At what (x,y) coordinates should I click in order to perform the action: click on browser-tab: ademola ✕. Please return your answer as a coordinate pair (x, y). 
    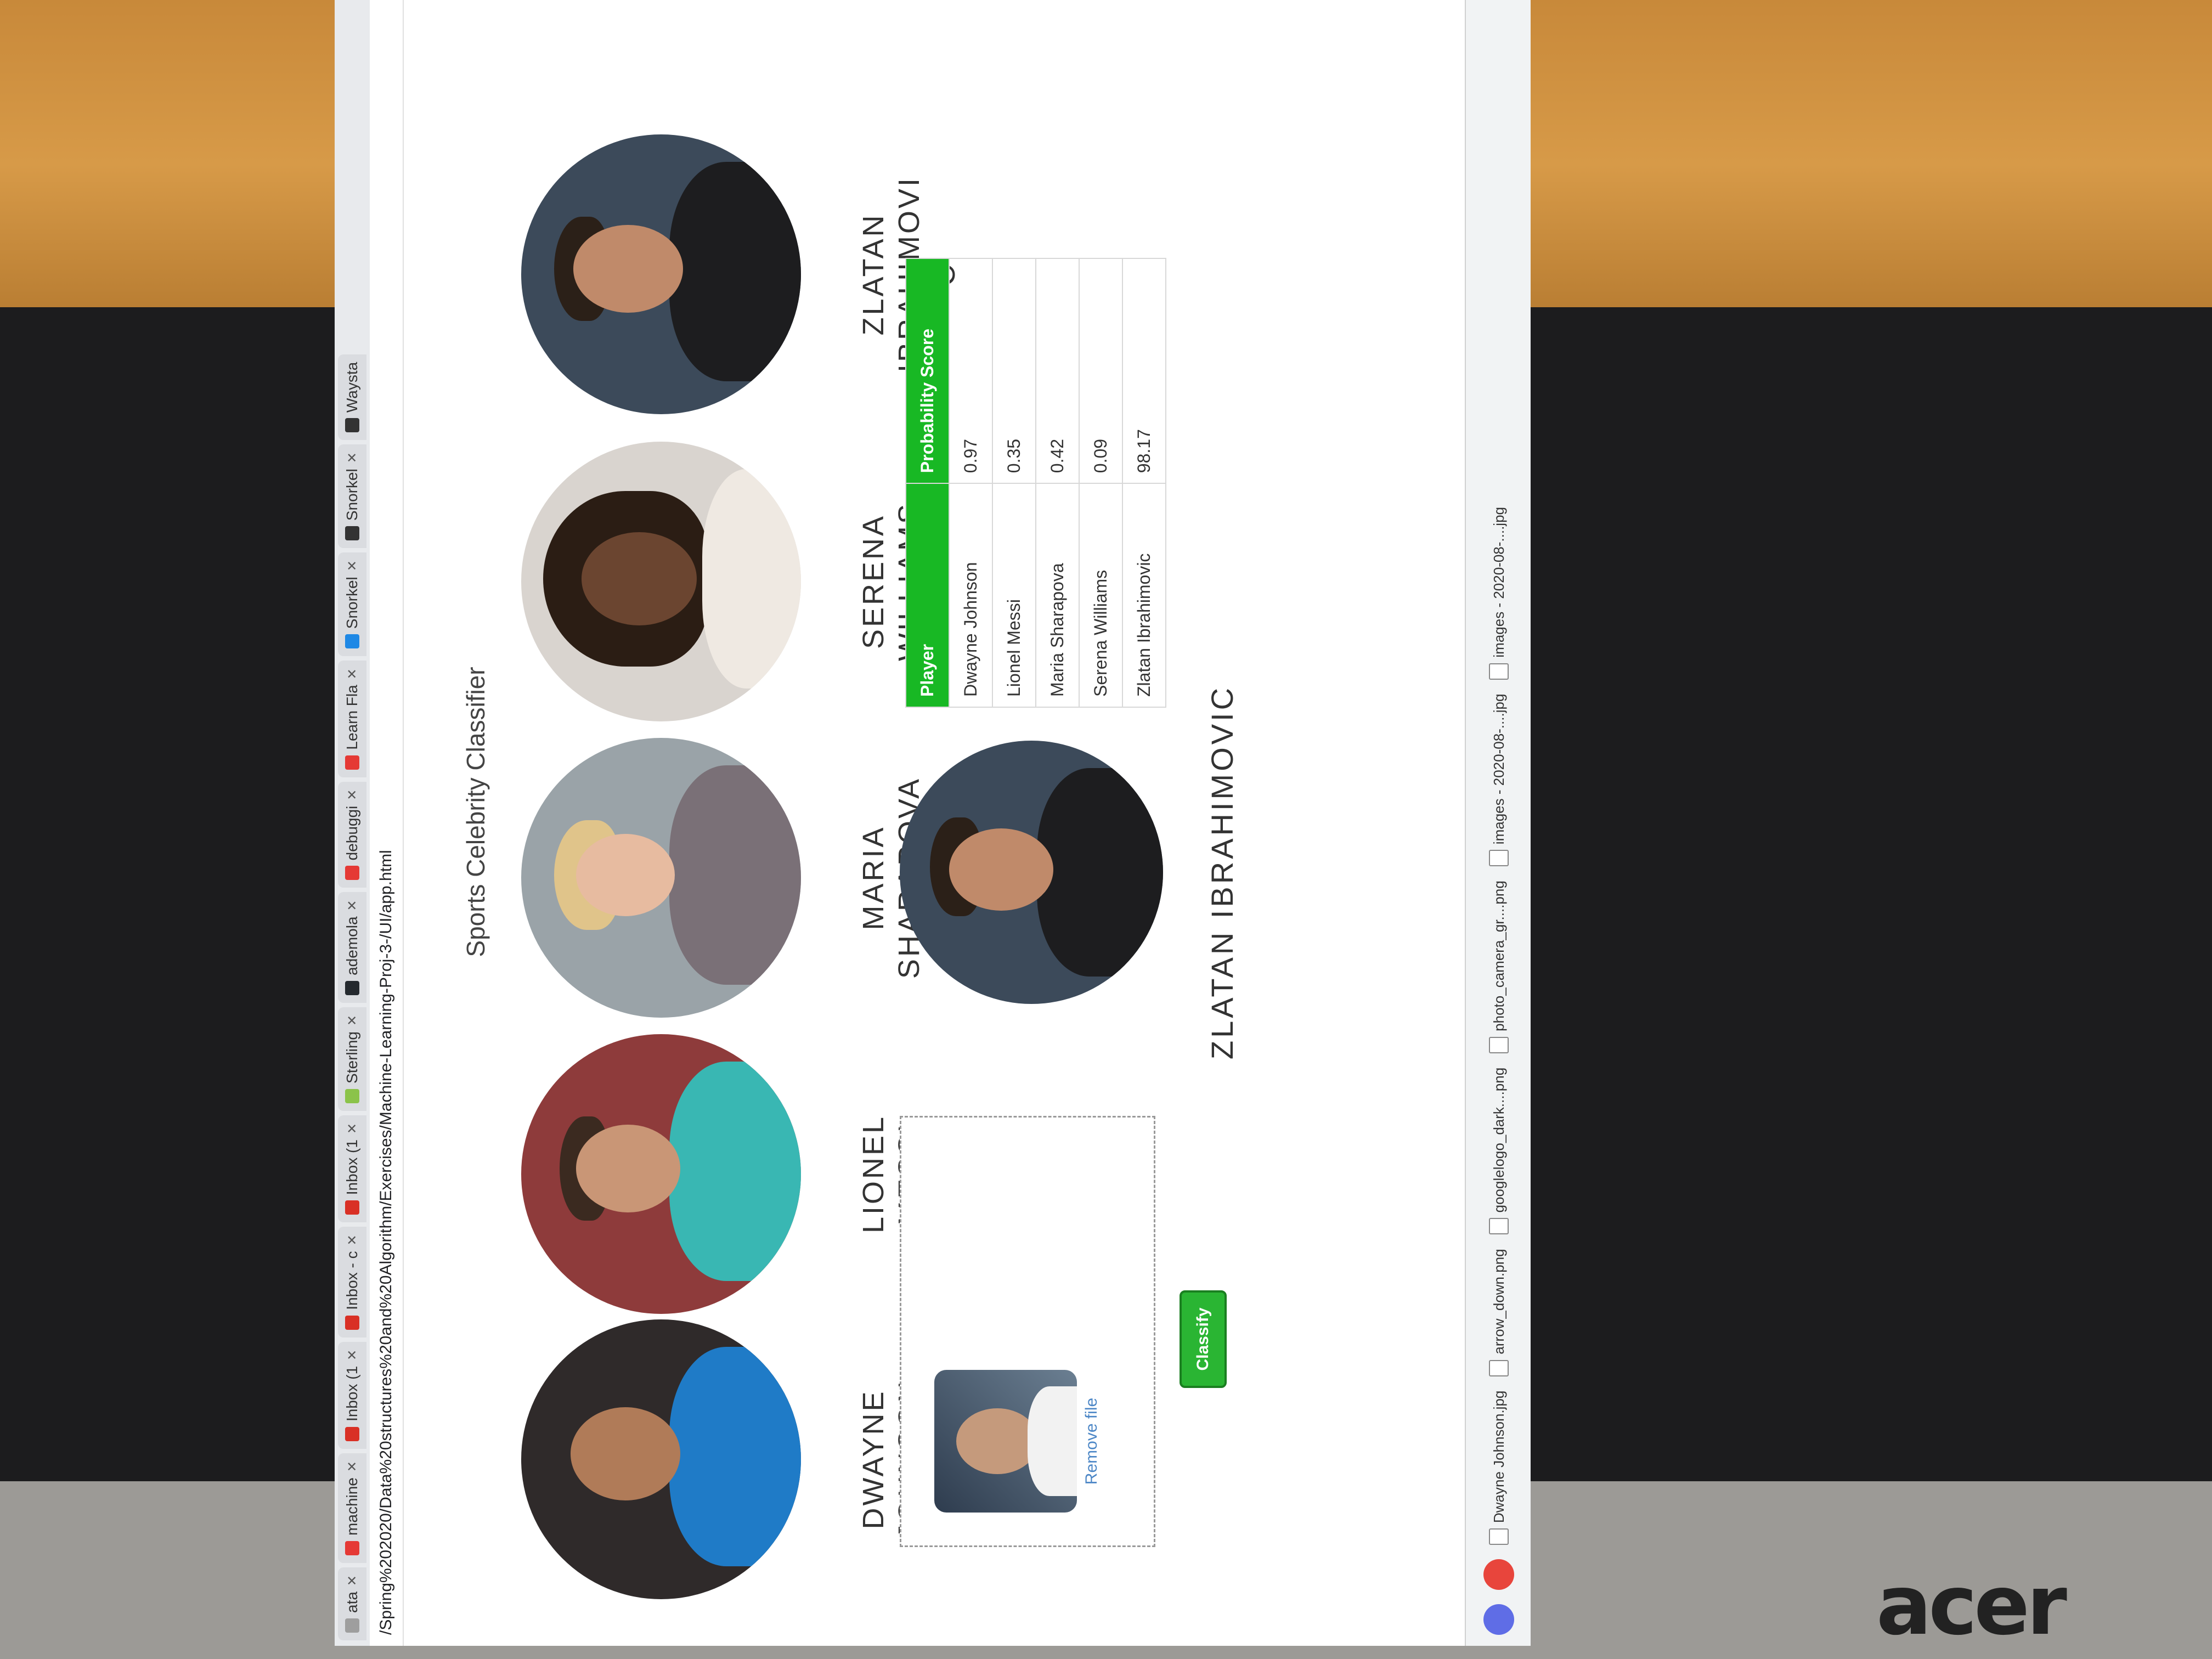
    Looking at the image, I should click on (352, 947).